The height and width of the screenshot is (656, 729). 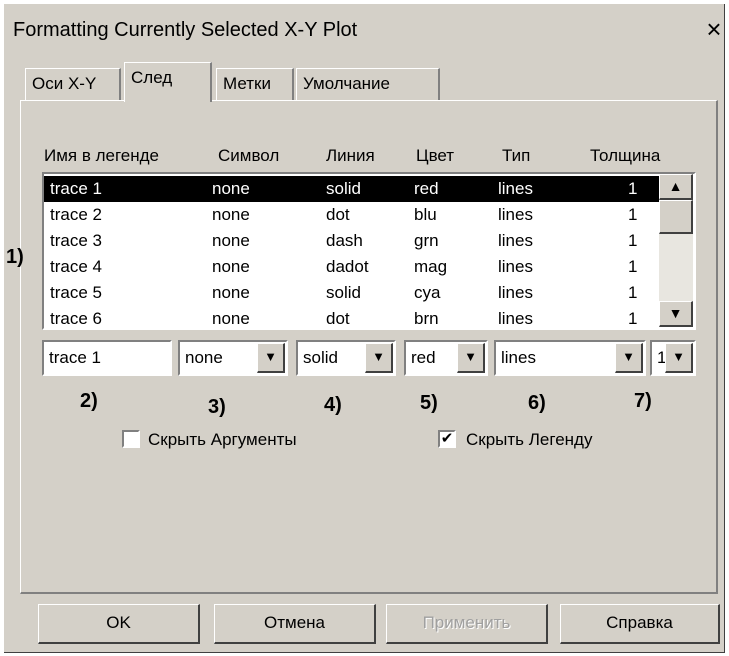 I want to click on hide-args-label: Скрыть Аргументы, so click(x=222, y=439).